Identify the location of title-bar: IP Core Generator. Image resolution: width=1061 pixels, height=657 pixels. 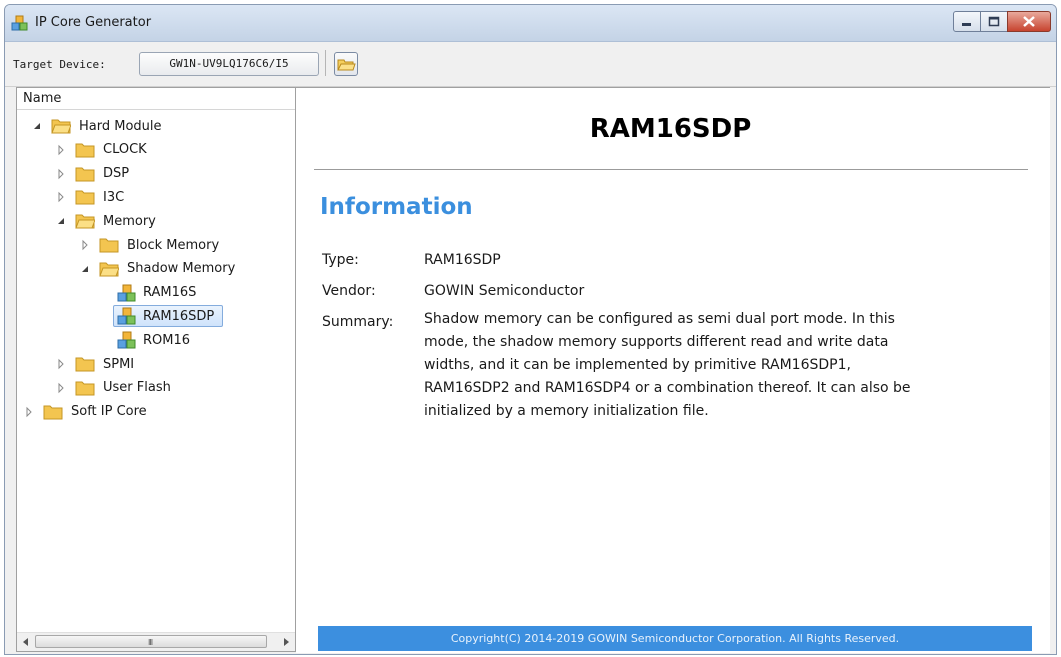
(530, 23).